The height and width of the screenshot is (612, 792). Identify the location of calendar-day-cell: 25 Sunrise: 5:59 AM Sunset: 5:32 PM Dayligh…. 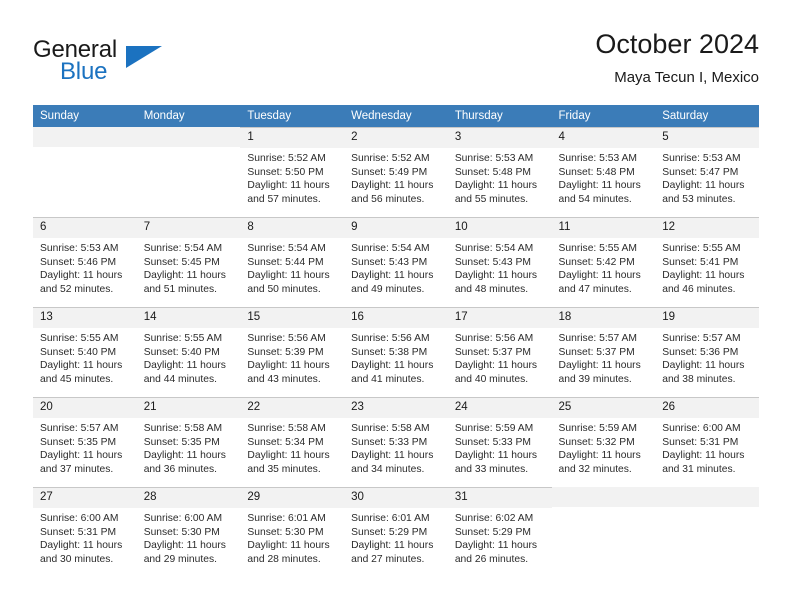
(603, 442).